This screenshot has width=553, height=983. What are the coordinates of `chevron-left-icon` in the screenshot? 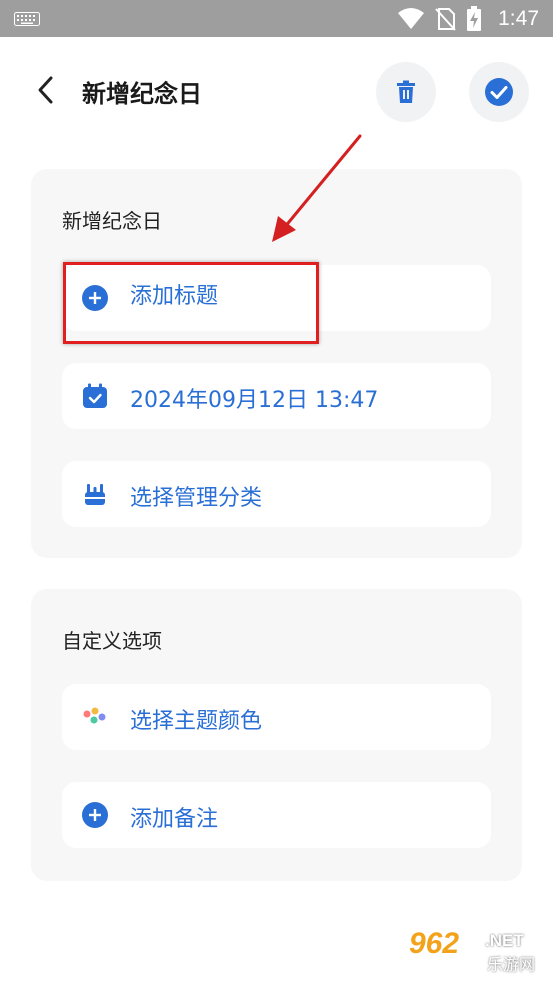 It's located at (45, 90).